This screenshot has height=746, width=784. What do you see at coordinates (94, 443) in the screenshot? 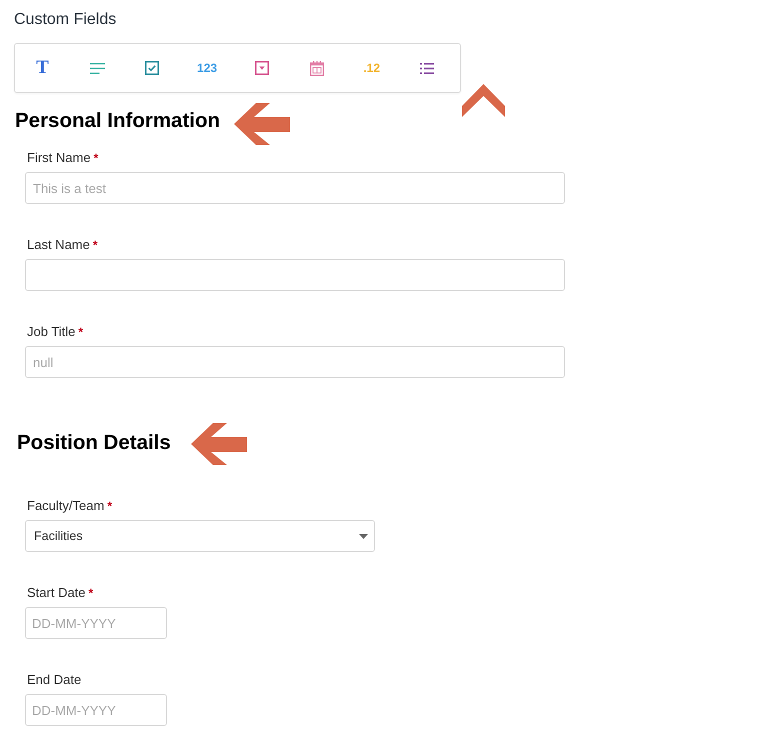
I see `section-heading: Position Details` at bounding box center [94, 443].